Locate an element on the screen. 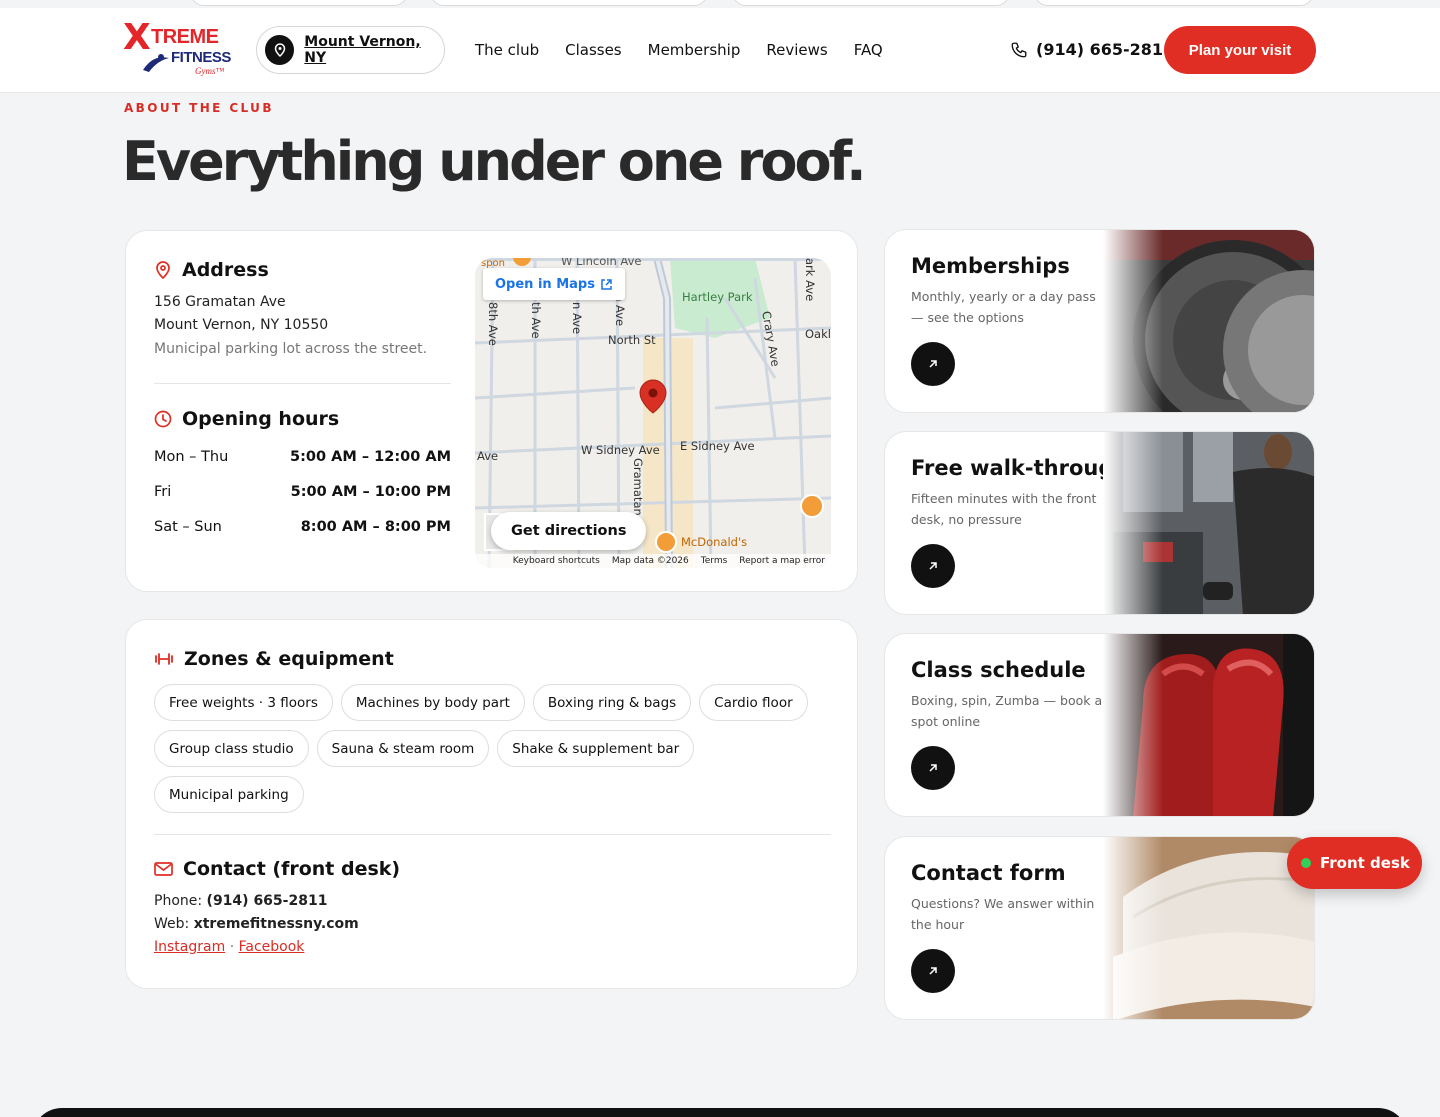 This screenshot has width=1440, height=1117. section-eyebrow: ABOUT THE CLUB is located at coordinates (199, 108).